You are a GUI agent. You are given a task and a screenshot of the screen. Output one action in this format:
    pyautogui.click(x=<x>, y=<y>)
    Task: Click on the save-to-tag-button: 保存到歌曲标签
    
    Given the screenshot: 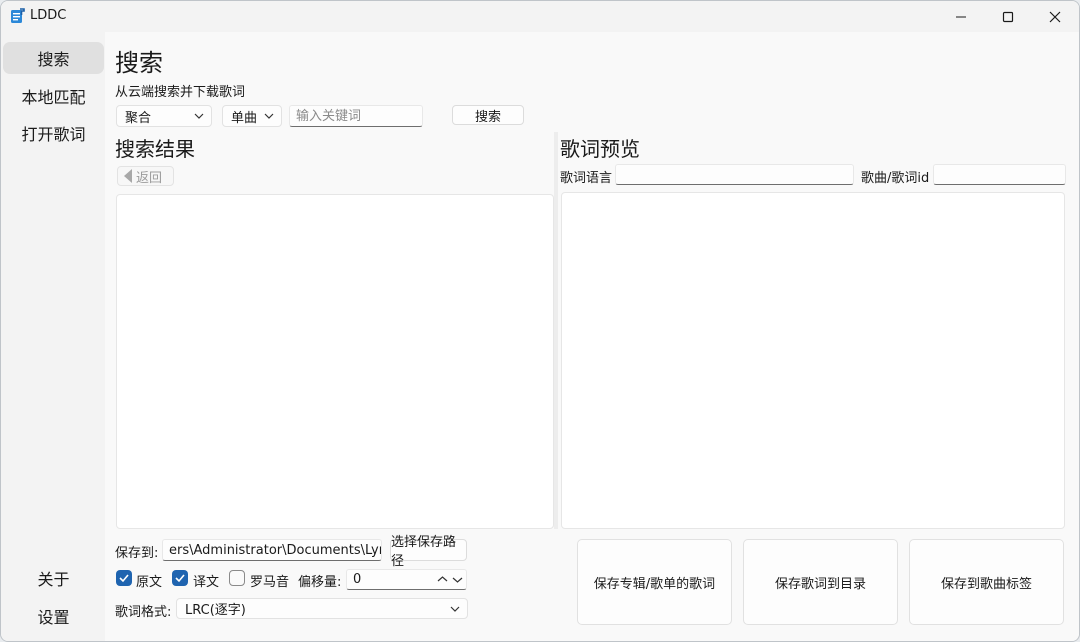 What is the action you would take?
    pyautogui.click(x=986, y=582)
    